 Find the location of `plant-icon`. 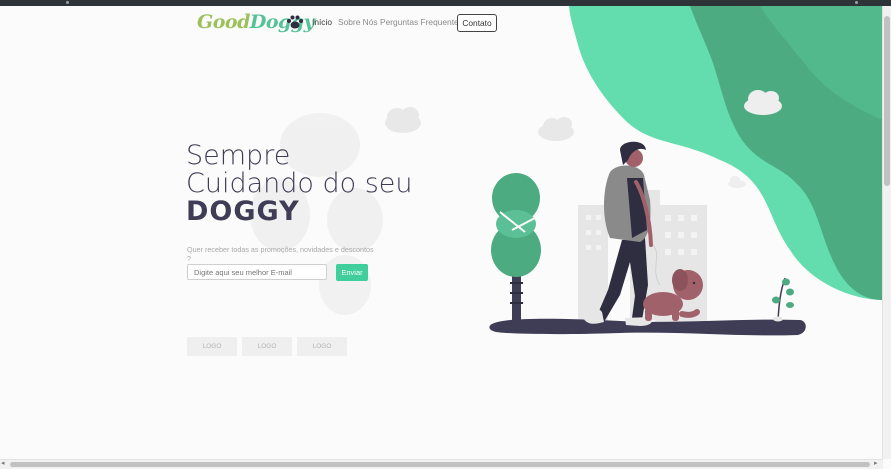

plant-icon is located at coordinates (783, 299).